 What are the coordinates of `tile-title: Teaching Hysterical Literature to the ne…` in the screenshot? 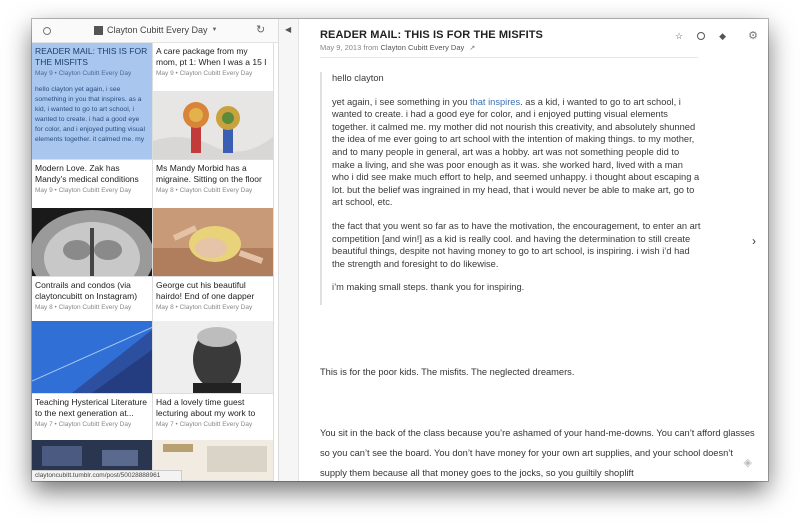 It's located at (91, 407).